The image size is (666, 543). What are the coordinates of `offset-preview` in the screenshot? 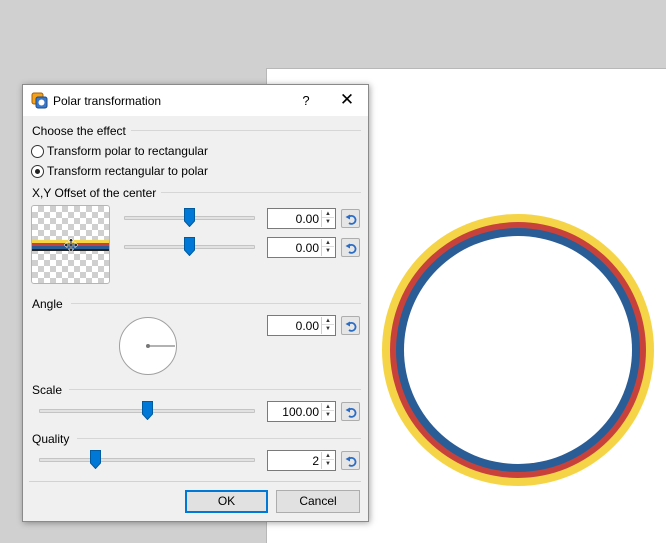 It's located at (70, 244).